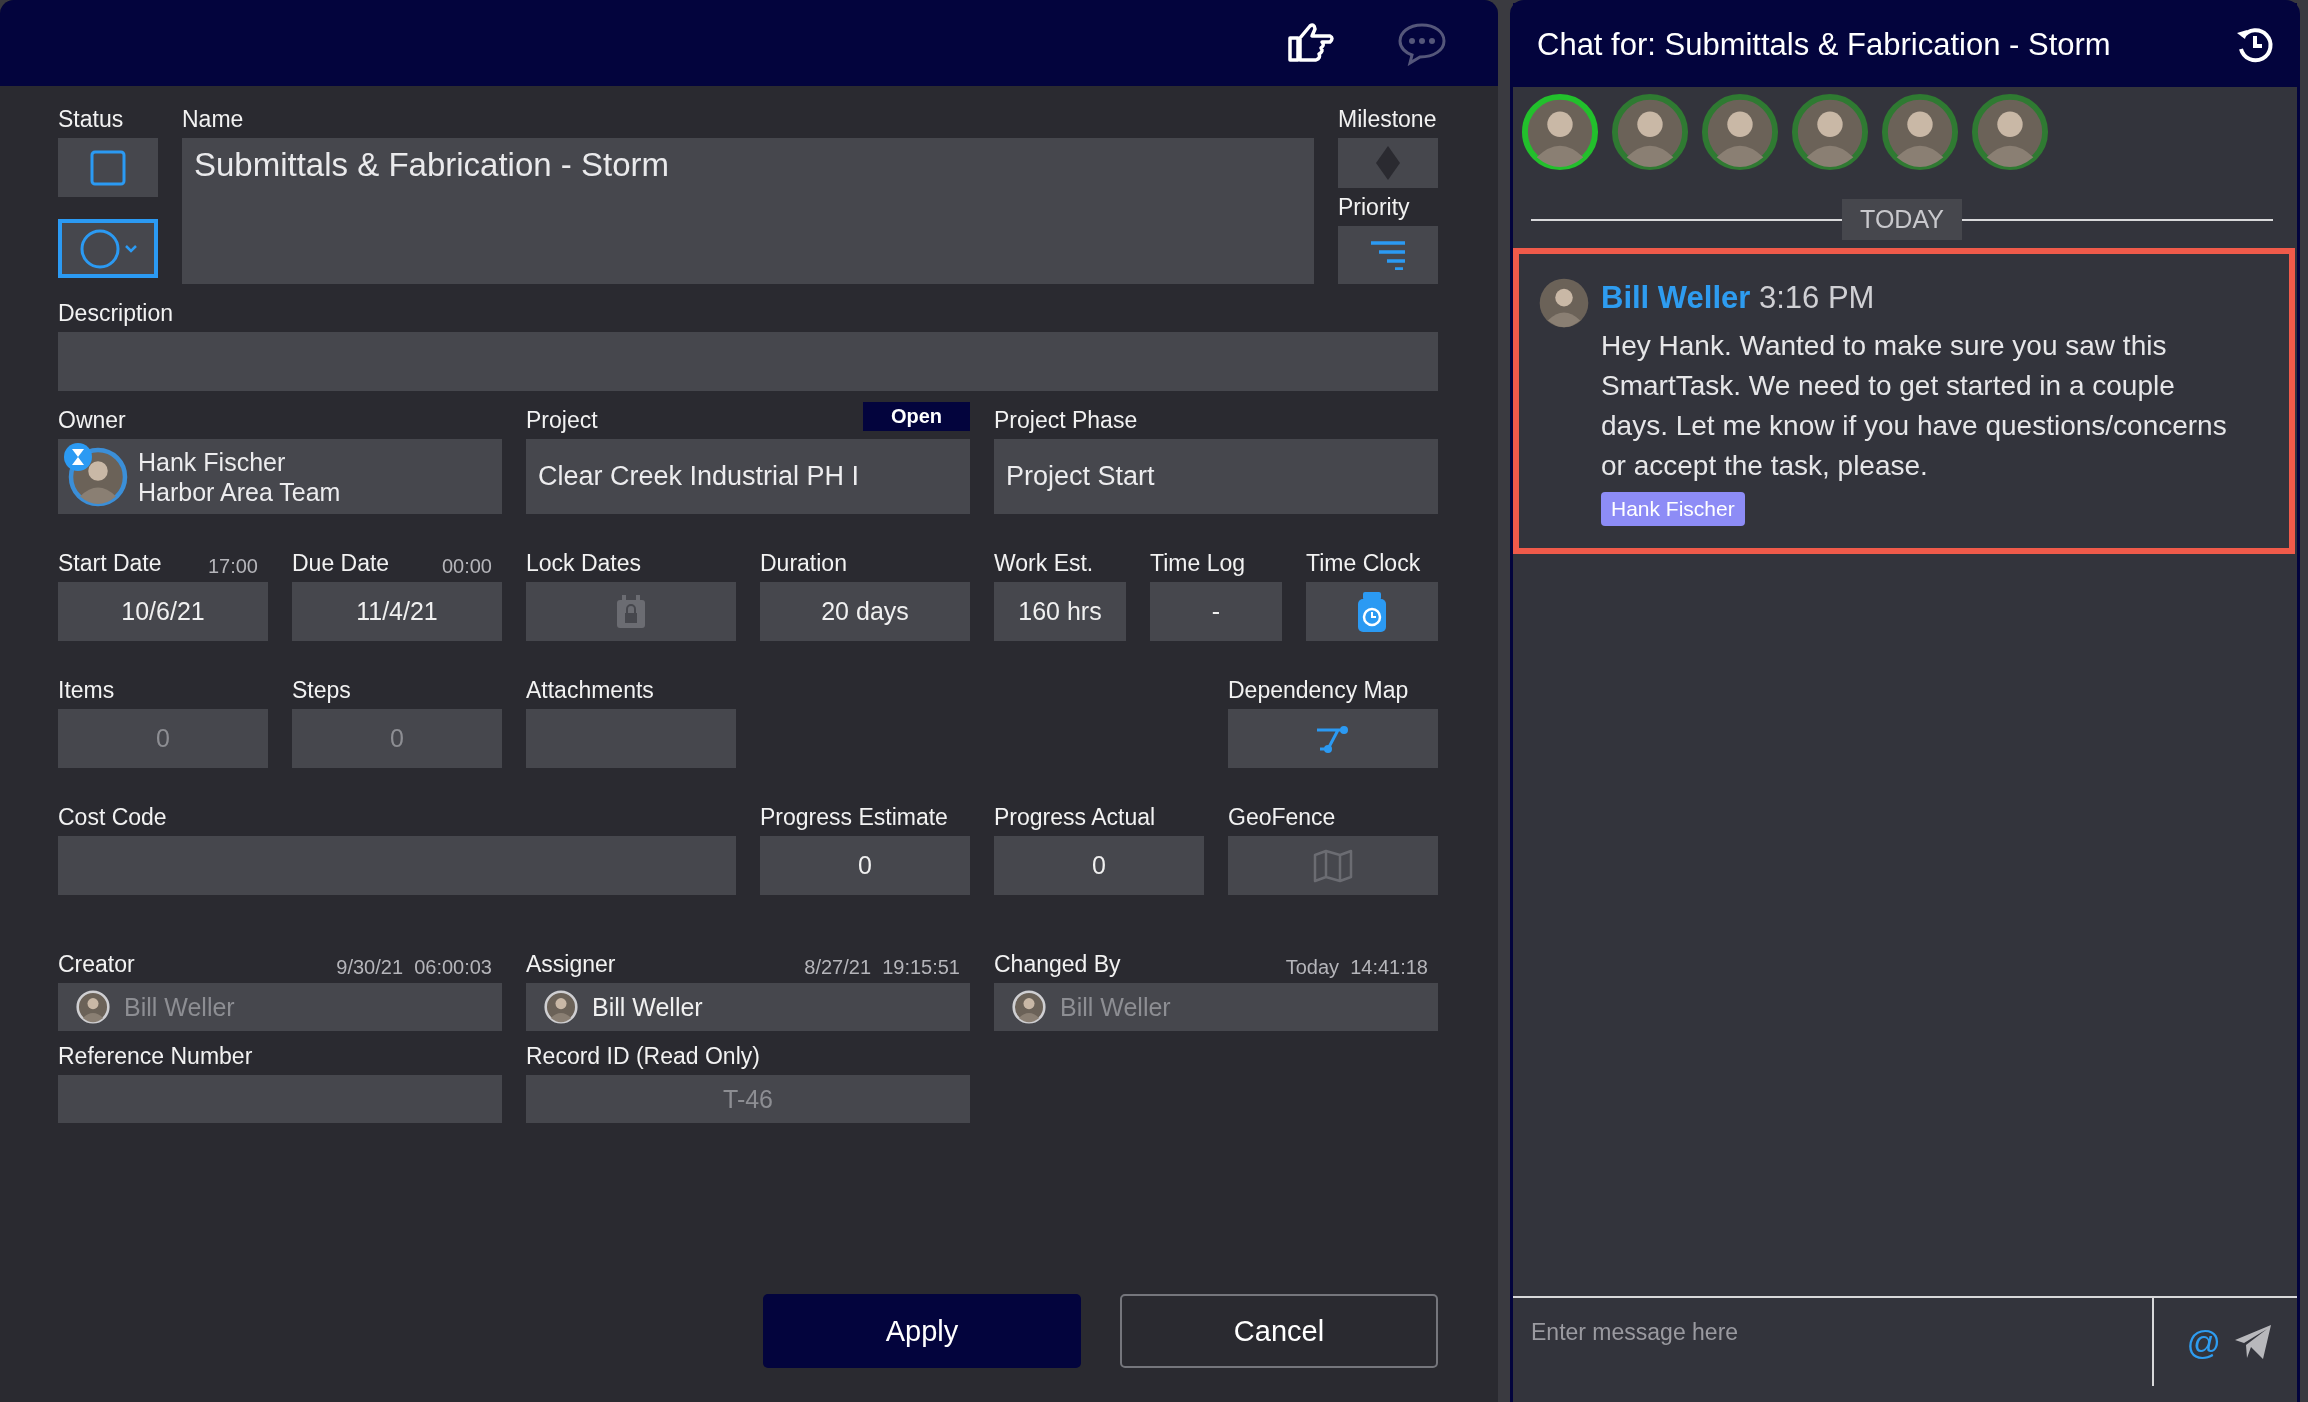  What do you see at coordinates (562, 420) in the screenshot?
I see `field-label: Project` at bounding box center [562, 420].